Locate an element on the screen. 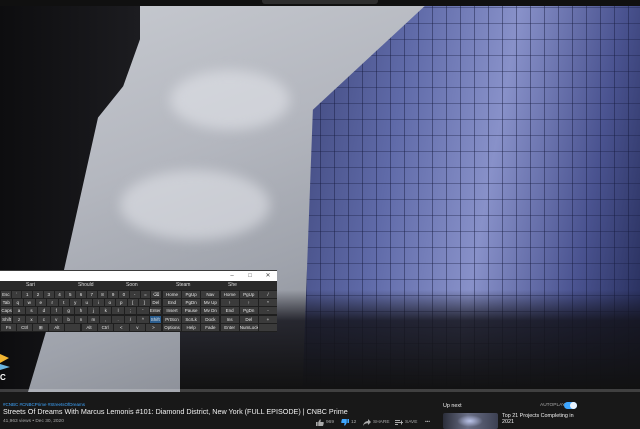 Image resolution: width=640 pixels, height=429 pixels. osk-key: y is located at coordinates (75, 303).